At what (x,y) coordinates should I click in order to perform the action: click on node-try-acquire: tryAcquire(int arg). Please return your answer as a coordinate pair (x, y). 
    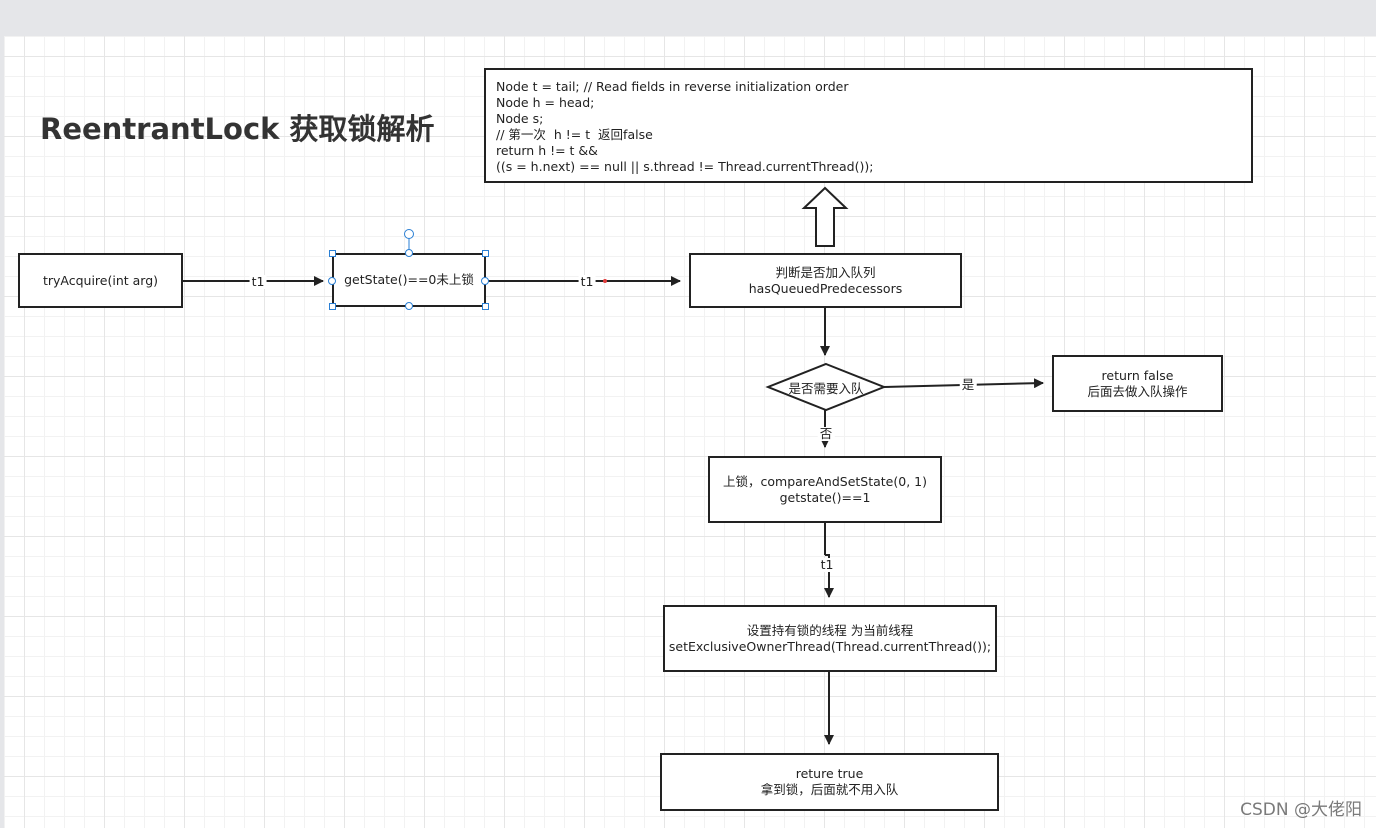
    Looking at the image, I should click on (100, 280).